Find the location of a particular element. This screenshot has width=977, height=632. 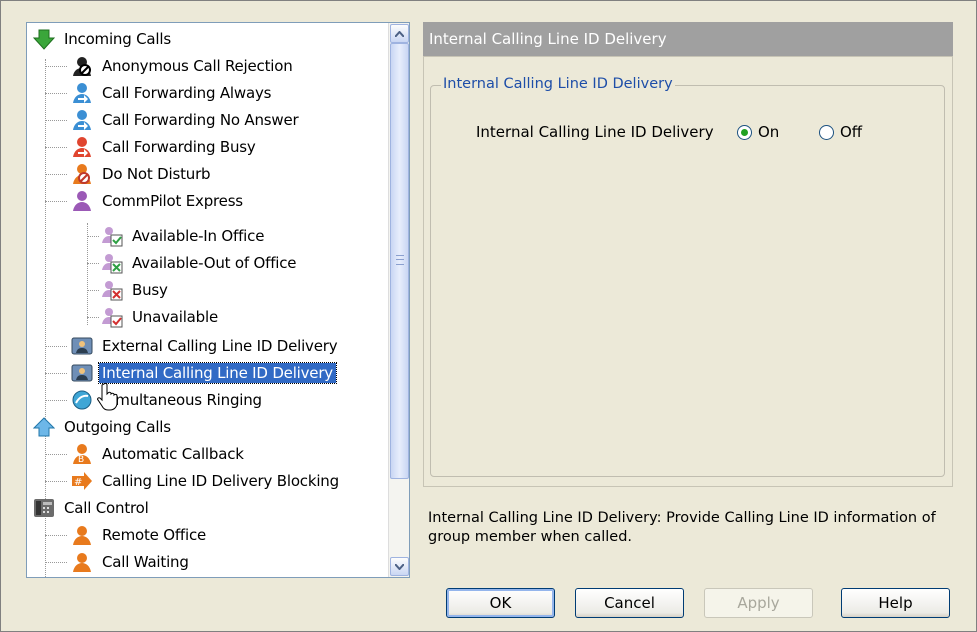

tree-node-label: External Calling Line ID Delivery is located at coordinates (220, 346).